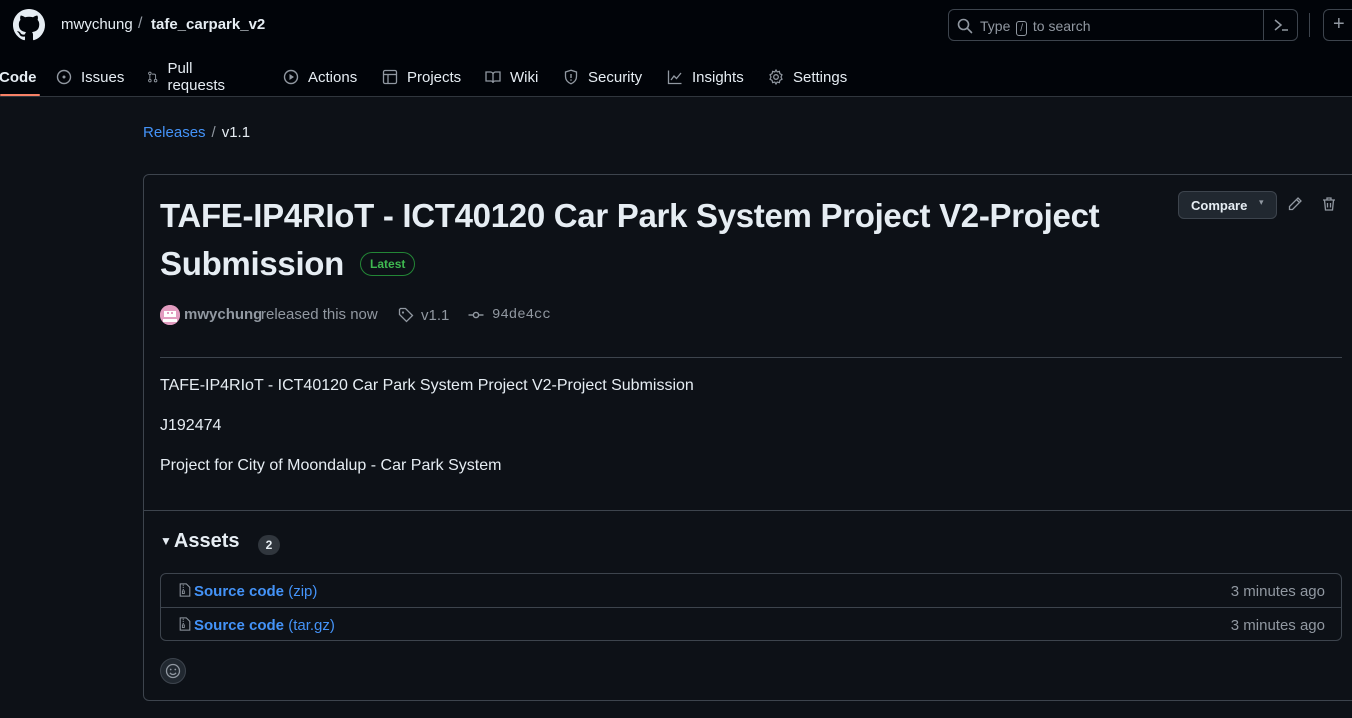 This screenshot has width=1352, height=718. Describe the element at coordinates (188, 77) in the screenshot. I see `tab-pull-requests: Pull requests` at that location.